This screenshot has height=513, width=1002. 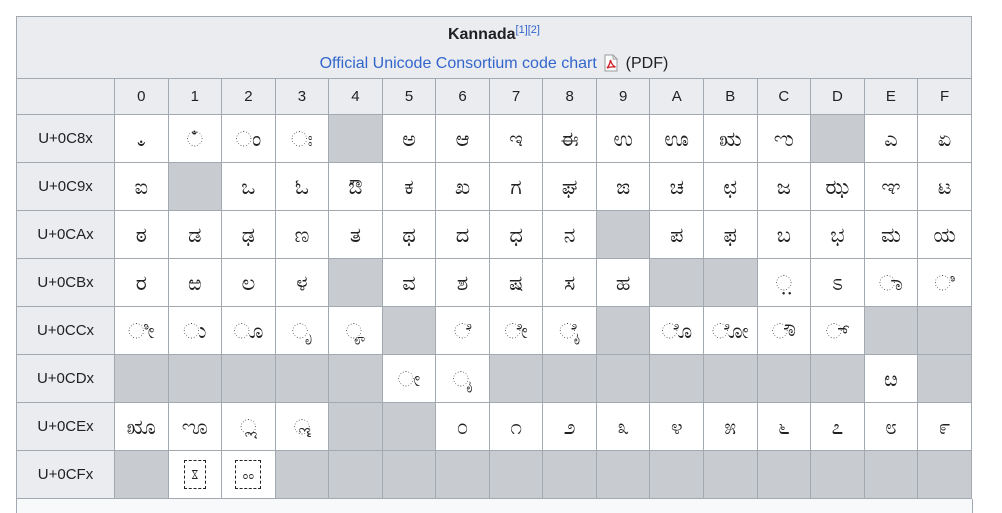 I want to click on code-point-cell: ಀ, so click(x=141, y=138).